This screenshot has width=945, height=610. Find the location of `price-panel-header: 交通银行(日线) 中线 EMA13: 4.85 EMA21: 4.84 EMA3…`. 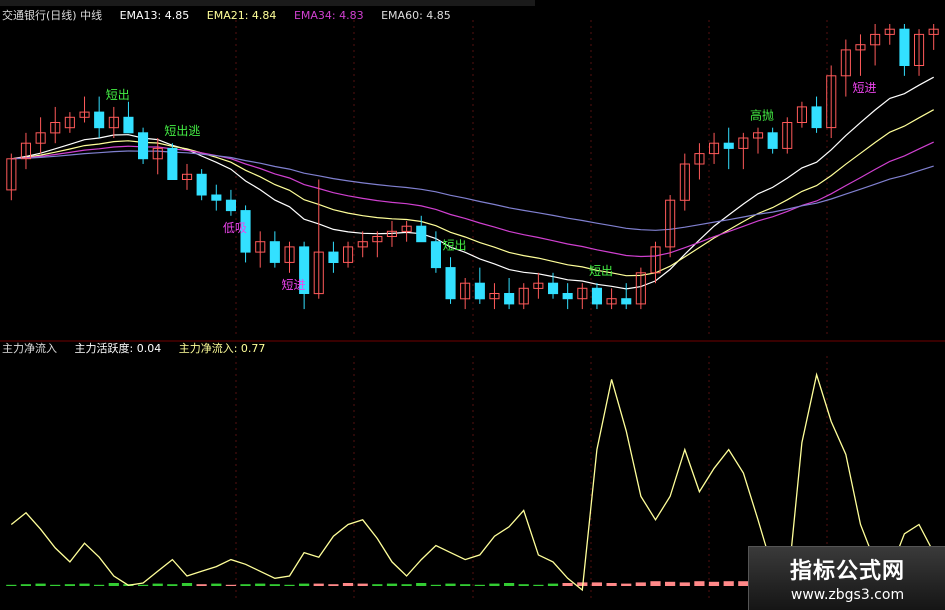

price-panel-header: 交通银行(日线) 中线 EMA13: 4.85 EMA21: 4.84 EMA3… is located at coordinates (226, 15).